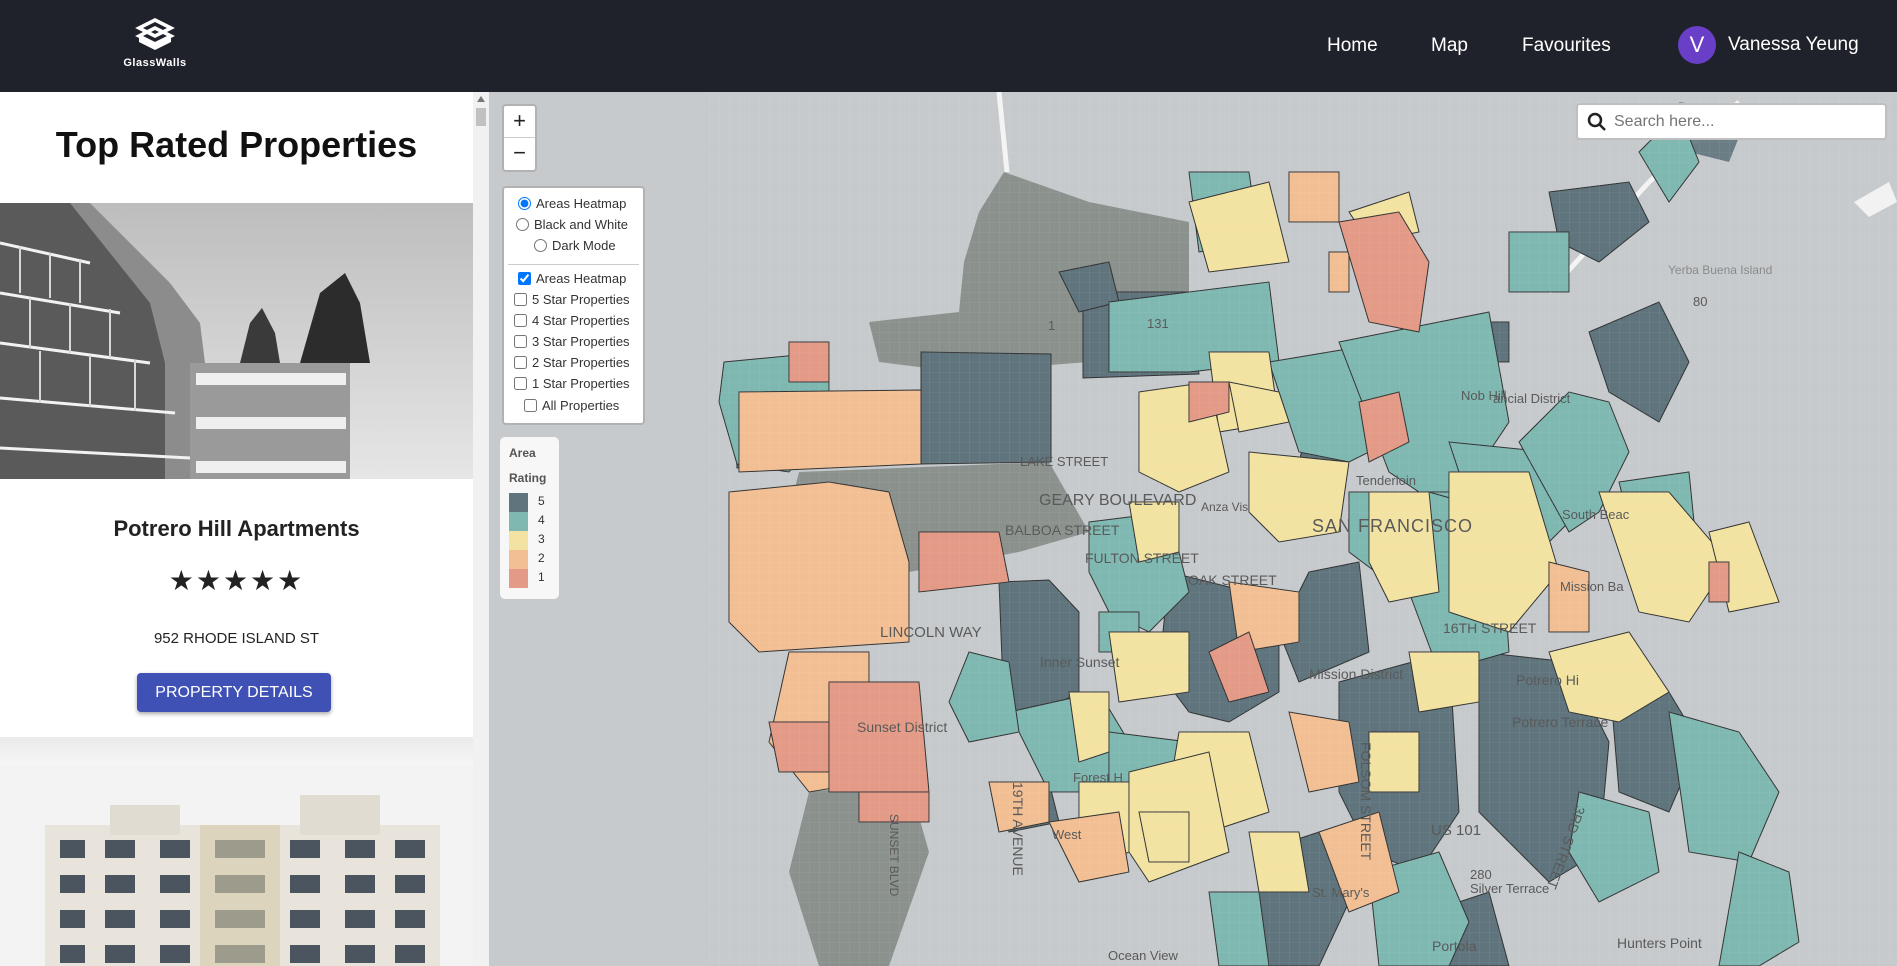 The width and height of the screenshot is (1897, 966). What do you see at coordinates (1018, 829) in the screenshot?
I see `map-label: 19TH AVENUE` at bounding box center [1018, 829].